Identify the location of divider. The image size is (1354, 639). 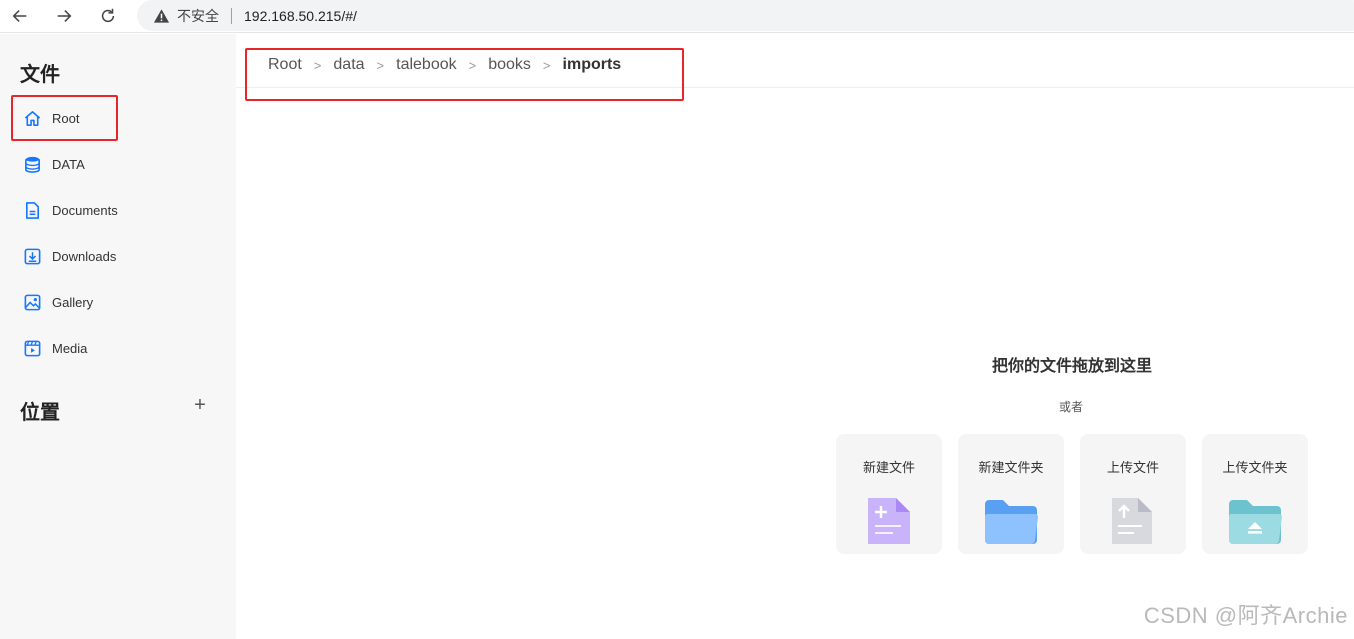
(231, 15).